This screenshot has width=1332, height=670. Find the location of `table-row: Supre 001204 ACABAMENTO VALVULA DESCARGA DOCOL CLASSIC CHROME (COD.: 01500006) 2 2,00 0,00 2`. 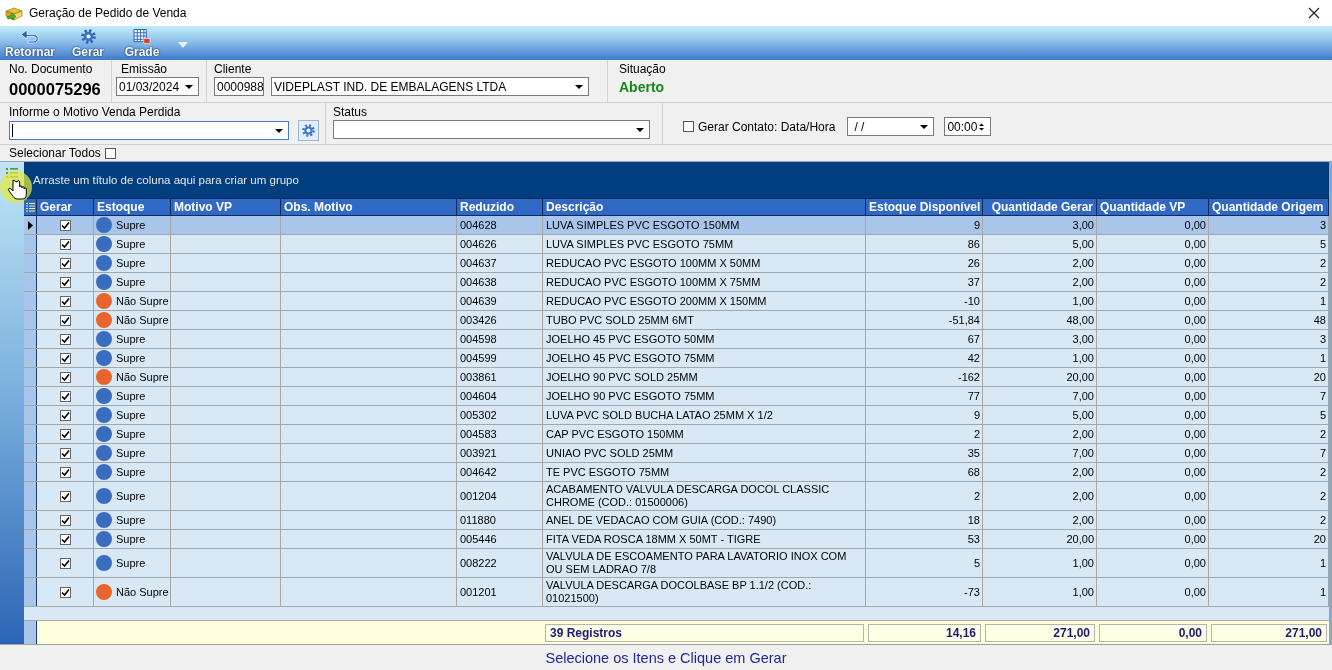

table-row: Supre 001204 ACABAMENTO VALVULA DESCARGA DOCOL CLASSIC CHROME (COD.: 01500006) 2 2,00 0,00 2 is located at coordinates (676, 496).